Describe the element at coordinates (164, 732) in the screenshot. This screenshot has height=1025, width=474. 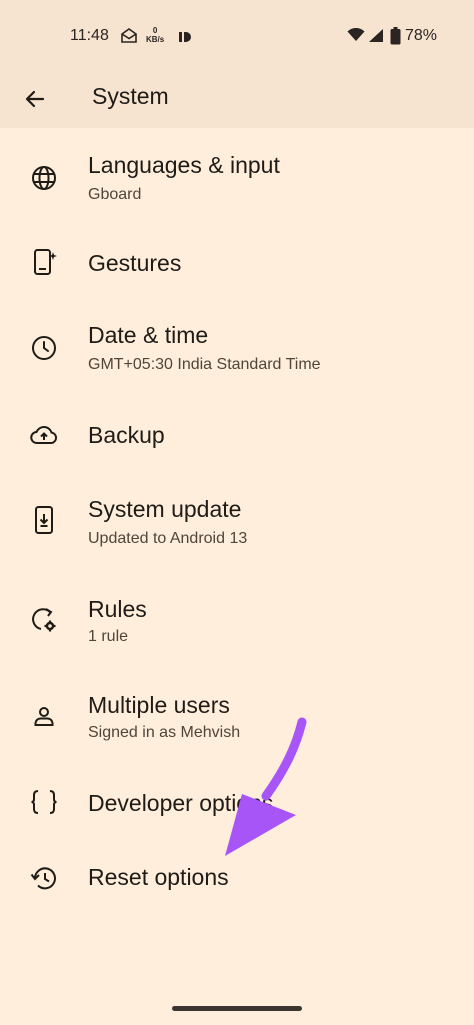
I see `settings-item-subtitle: Signed in as Mehvish` at that location.